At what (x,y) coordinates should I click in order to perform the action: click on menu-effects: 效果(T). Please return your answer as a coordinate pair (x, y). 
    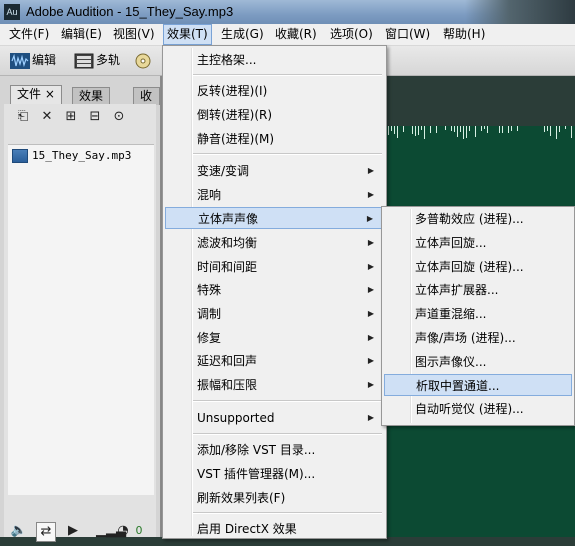
    Looking at the image, I should click on (187, 34).